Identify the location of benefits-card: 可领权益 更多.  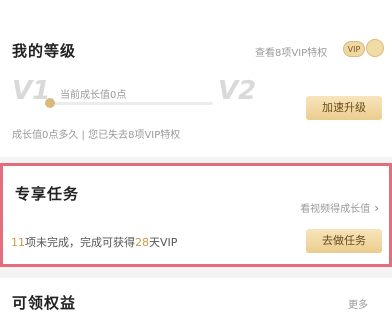
(196, 298).